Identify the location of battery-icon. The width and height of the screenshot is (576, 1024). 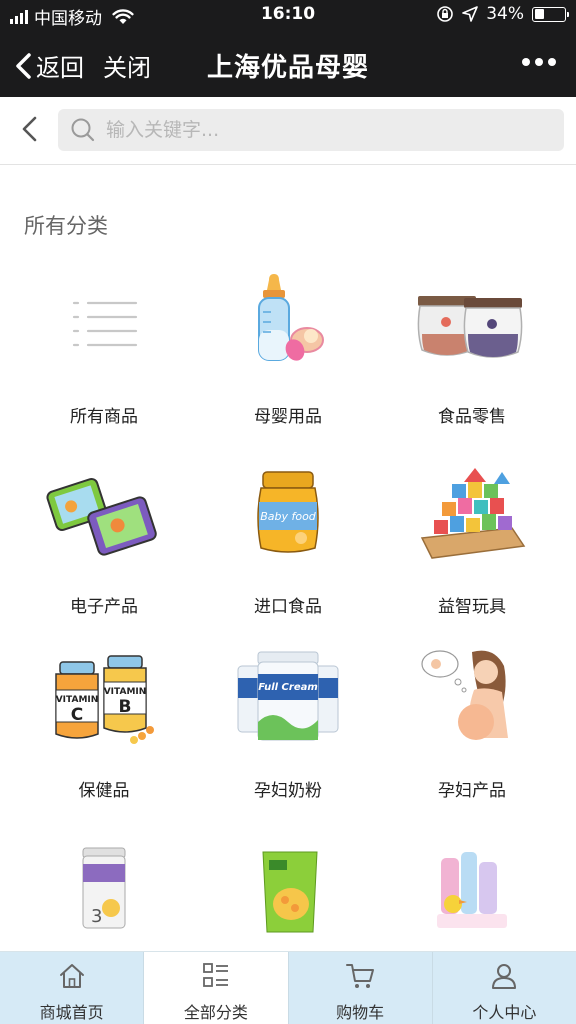
(550, 14).